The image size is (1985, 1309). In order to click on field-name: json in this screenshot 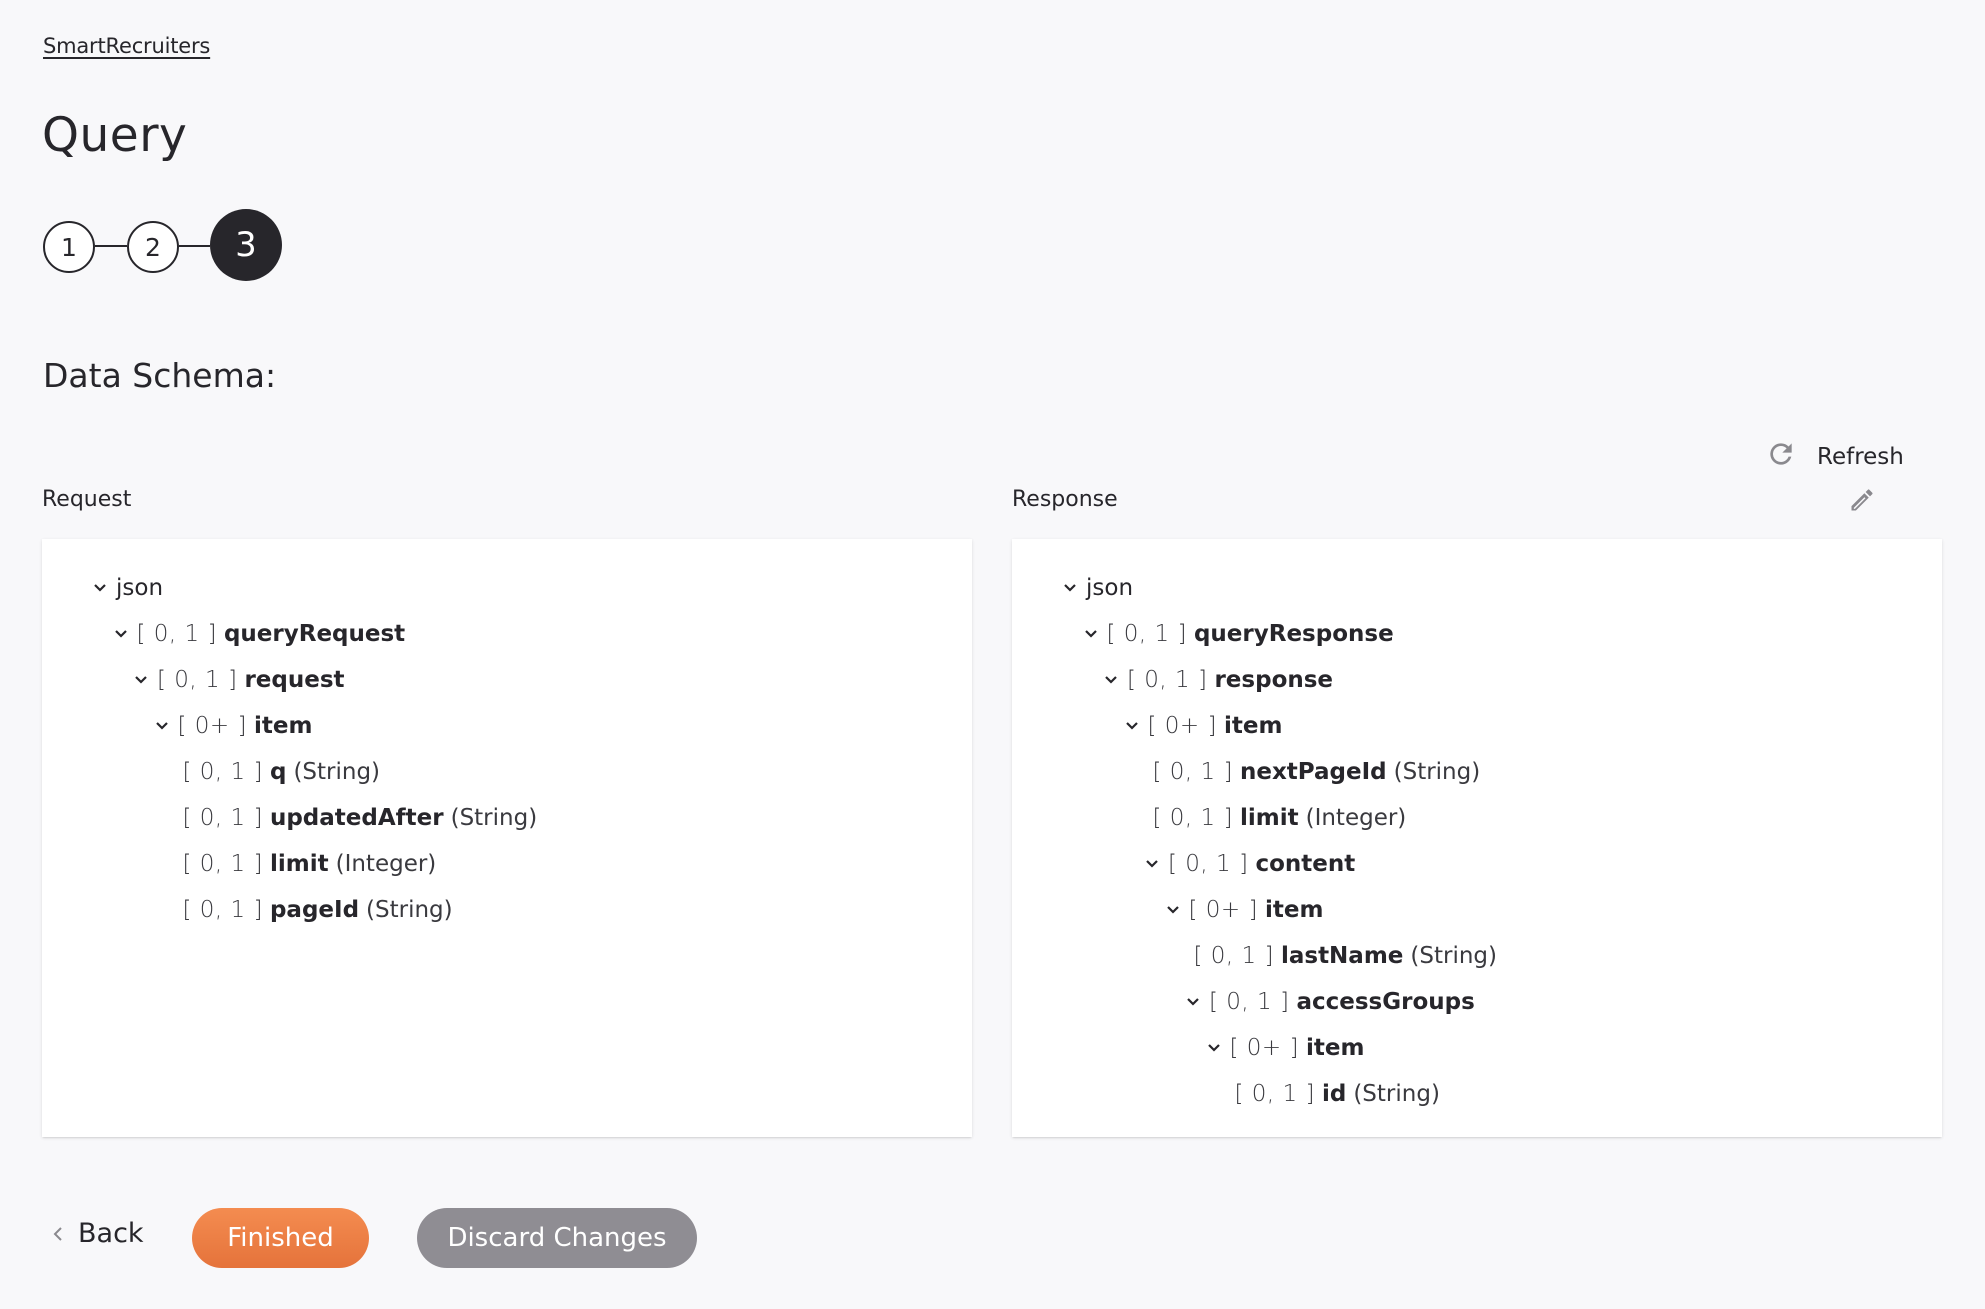, I will do `click(1110, 588)`.